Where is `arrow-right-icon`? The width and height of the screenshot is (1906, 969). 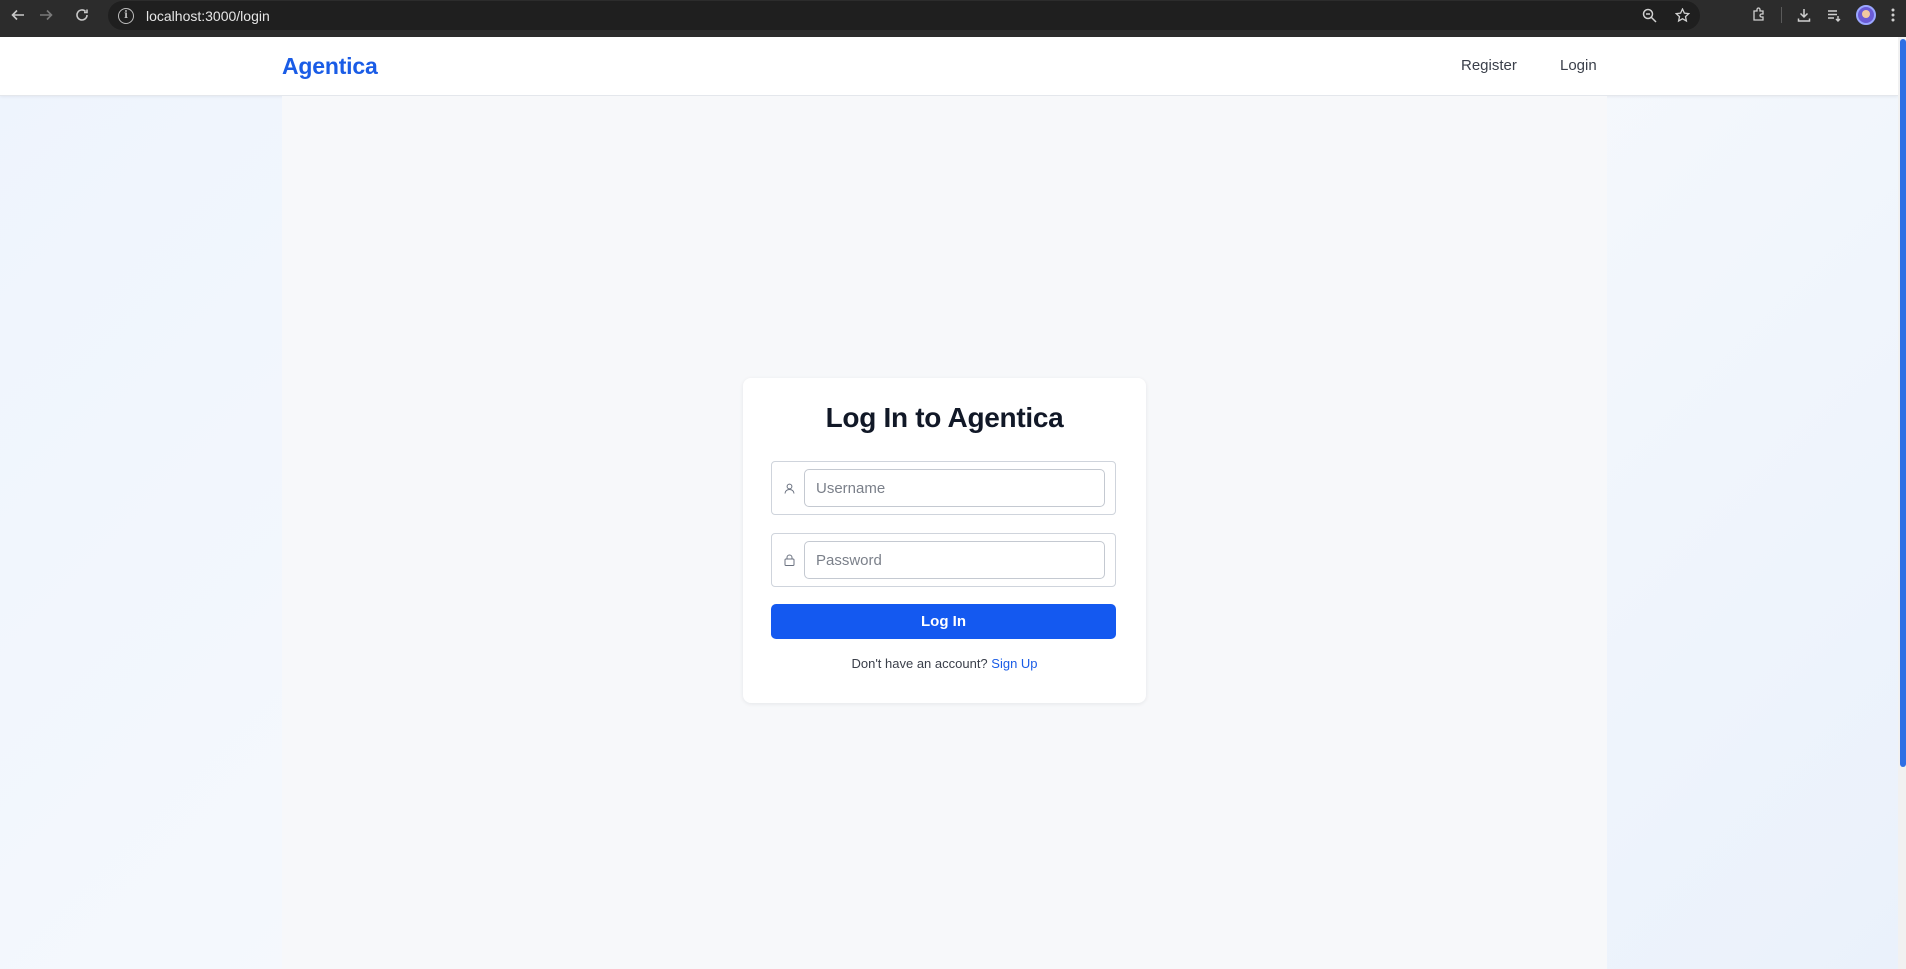 arrow-right-icon is located at coordinates (46, 14).